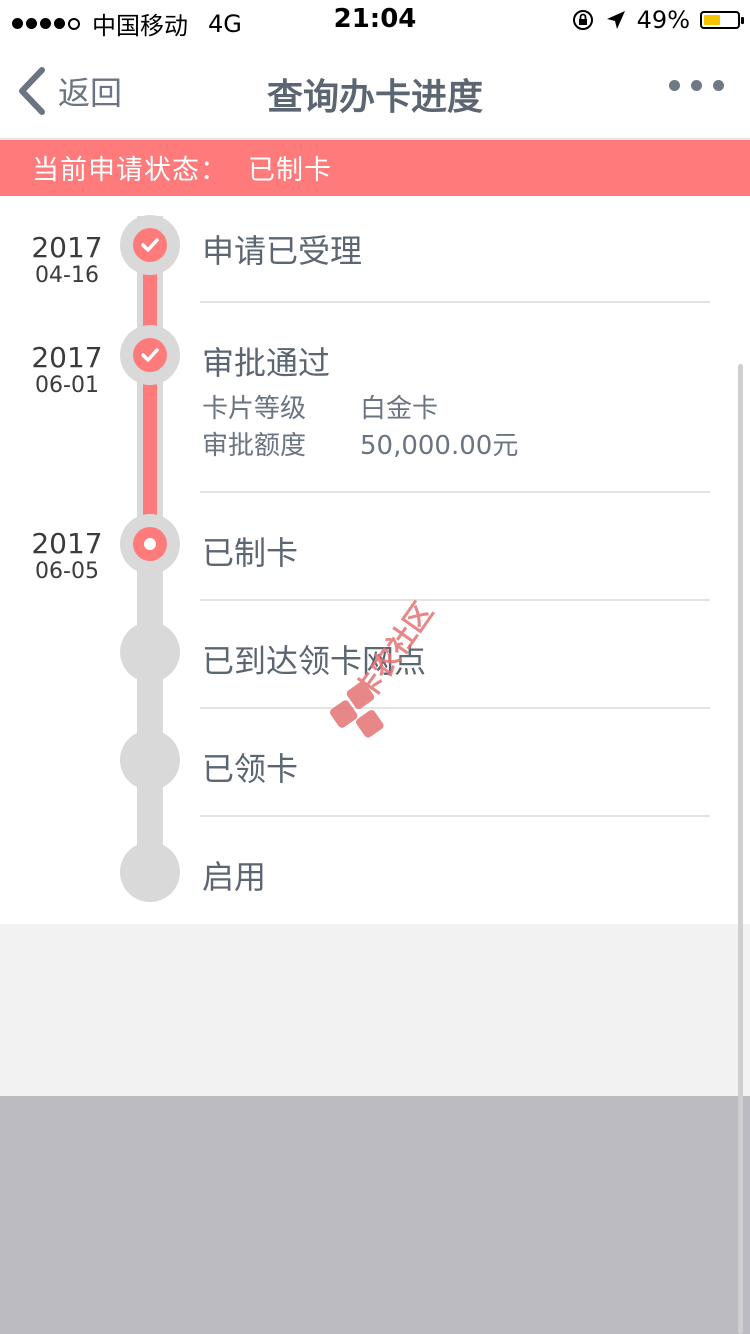  I want to click on status-value: 已制卡, so click(290, 170).